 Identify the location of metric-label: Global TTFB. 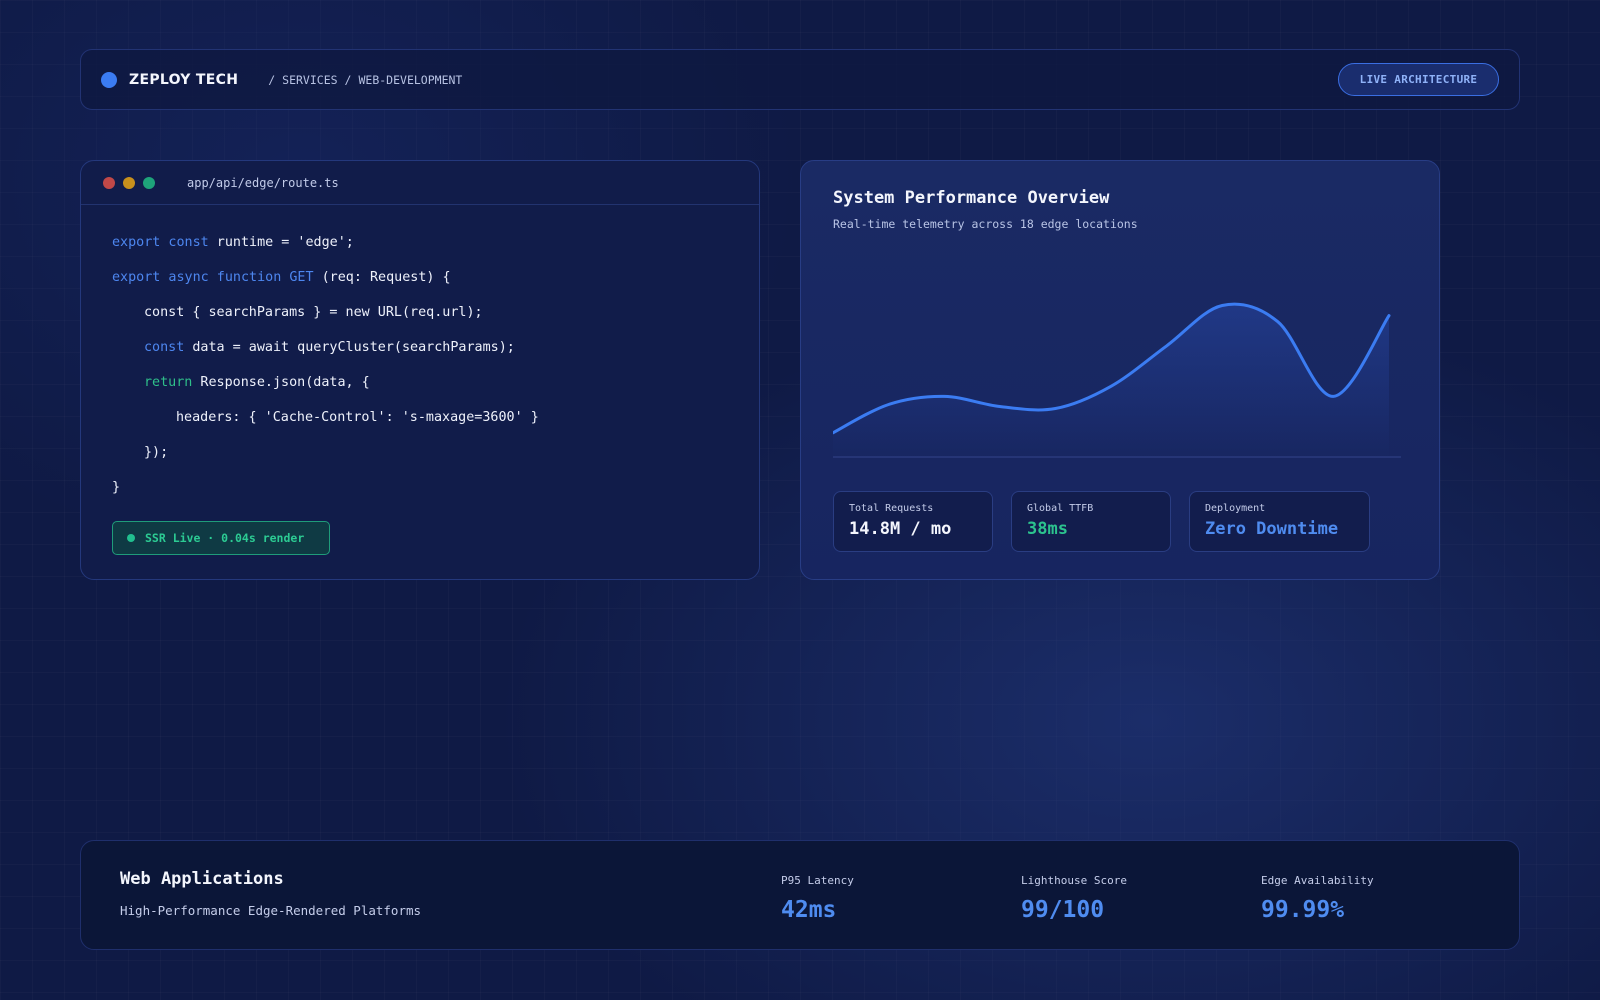
(1060, 508).